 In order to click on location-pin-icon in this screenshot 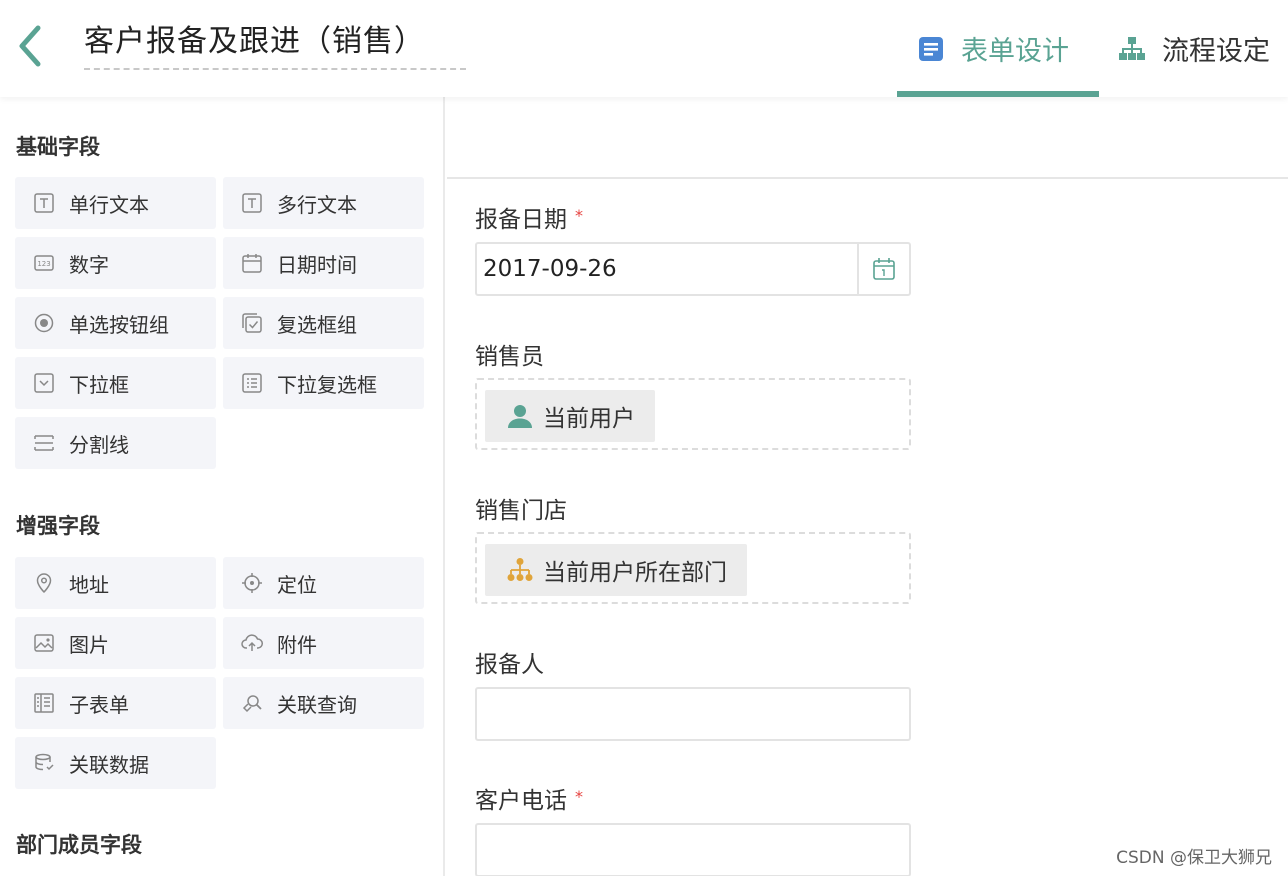, I will do `click(44, 583)`.